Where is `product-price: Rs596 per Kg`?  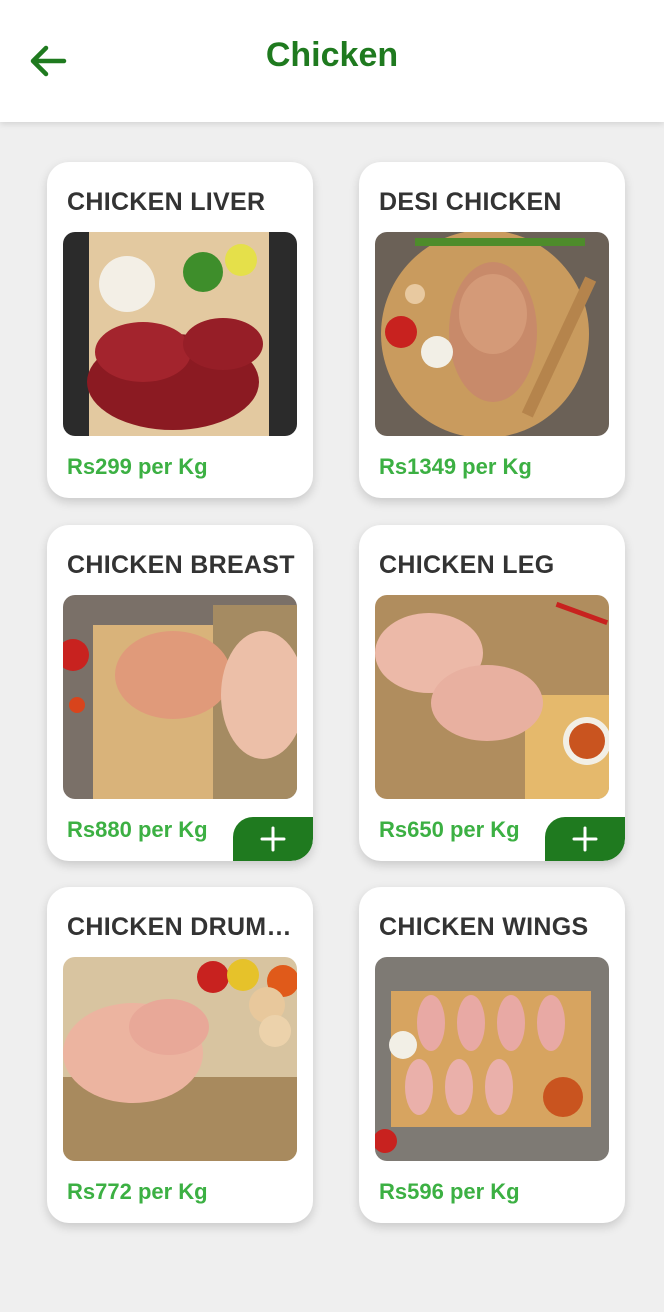
product-price: Rs596 per Kg is located at coordinates (449, 1191).